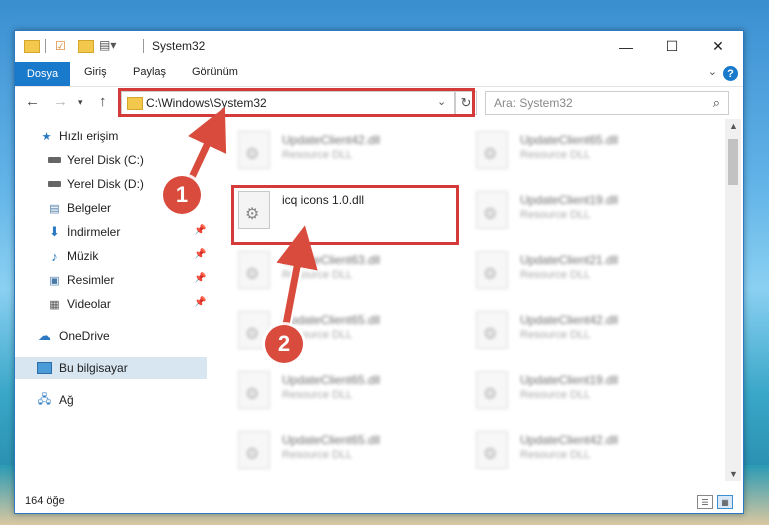  I want to click on list-item: UpdateClient21.dll Resource DLL, so click(583, 271).